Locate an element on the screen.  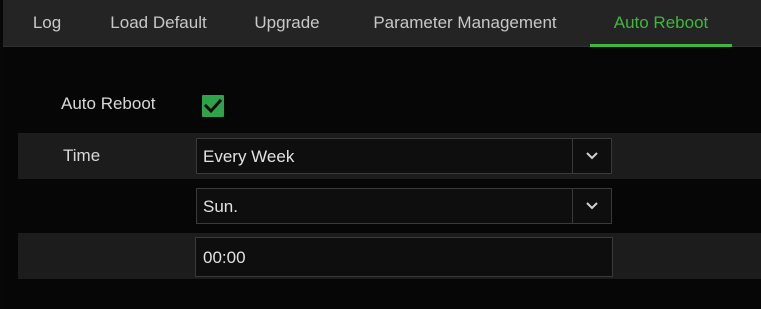
day-dropdown-button is located at coordinates (591, 206).